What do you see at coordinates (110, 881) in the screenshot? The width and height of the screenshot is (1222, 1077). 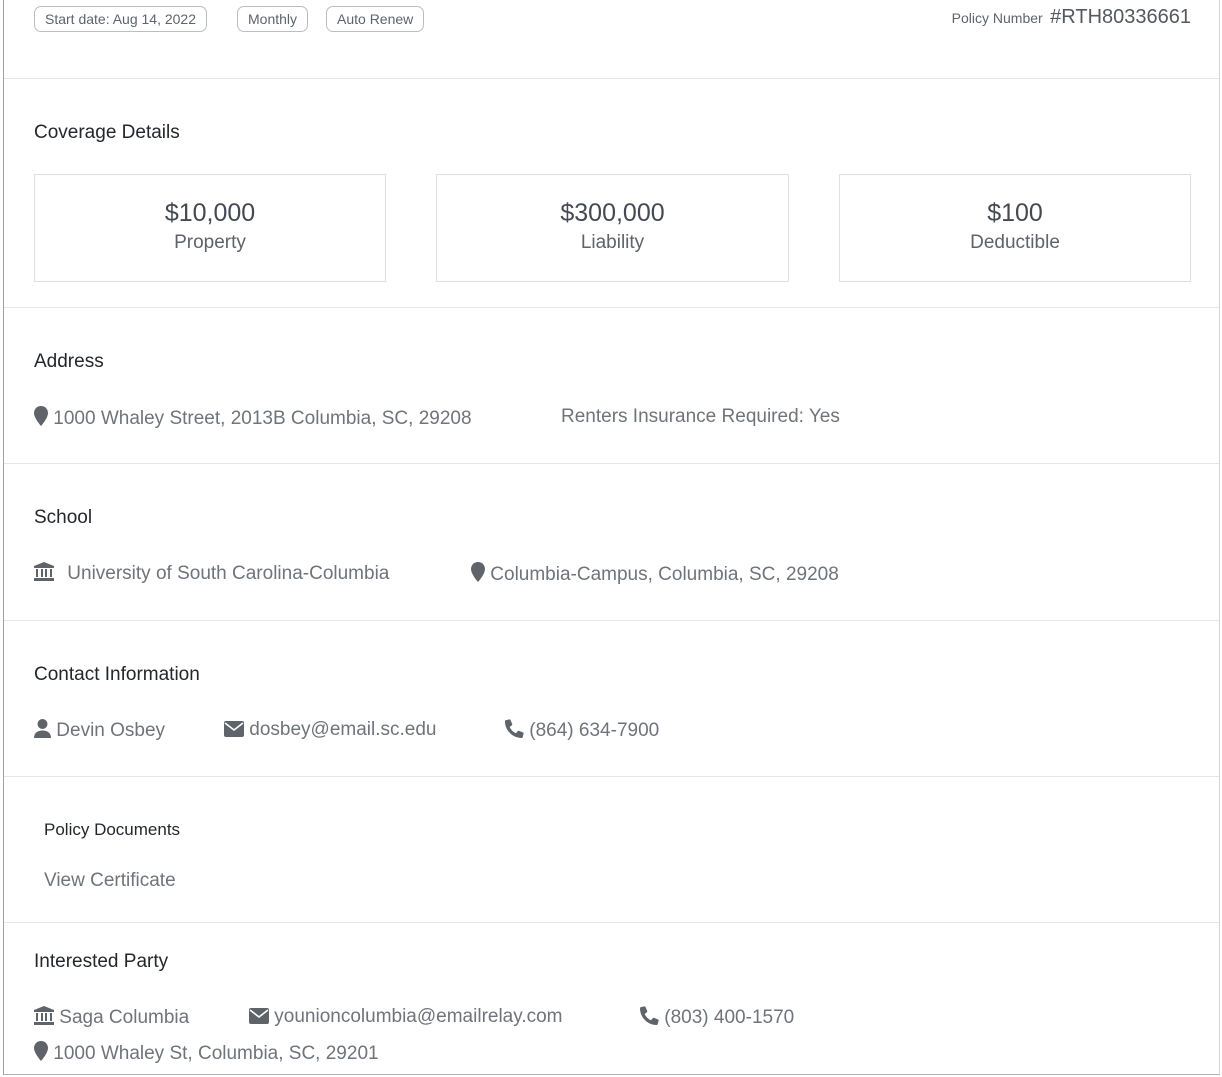 I see `view-certificate-link: View Certificate` at bounding box center [110, 881].